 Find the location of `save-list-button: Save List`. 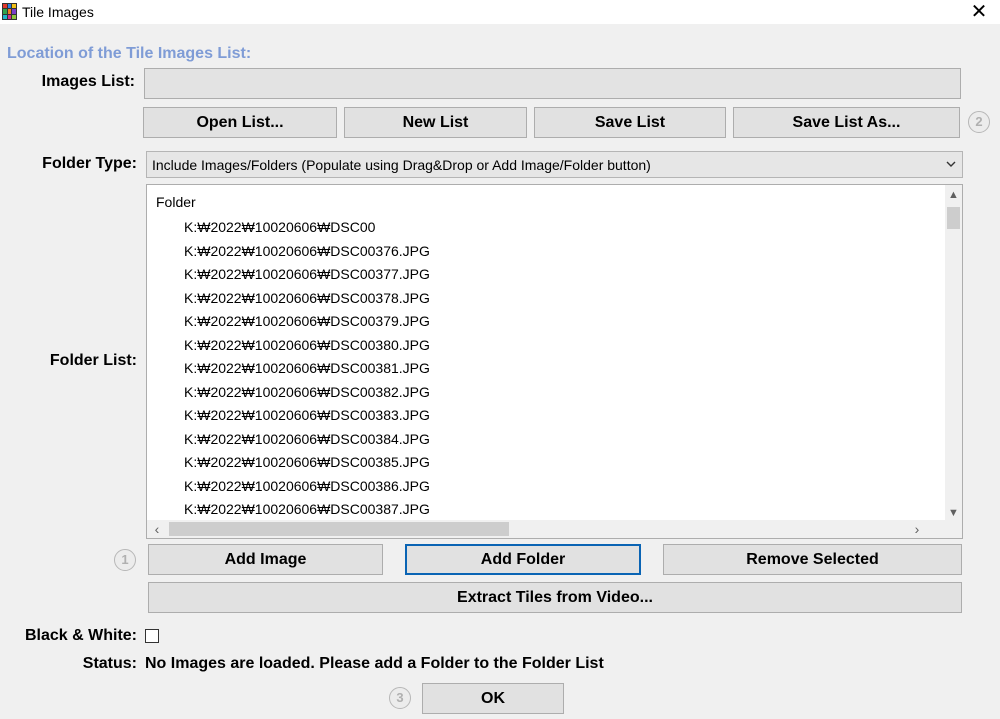

save-list-button: Save List is located at coordinates (630, 122).